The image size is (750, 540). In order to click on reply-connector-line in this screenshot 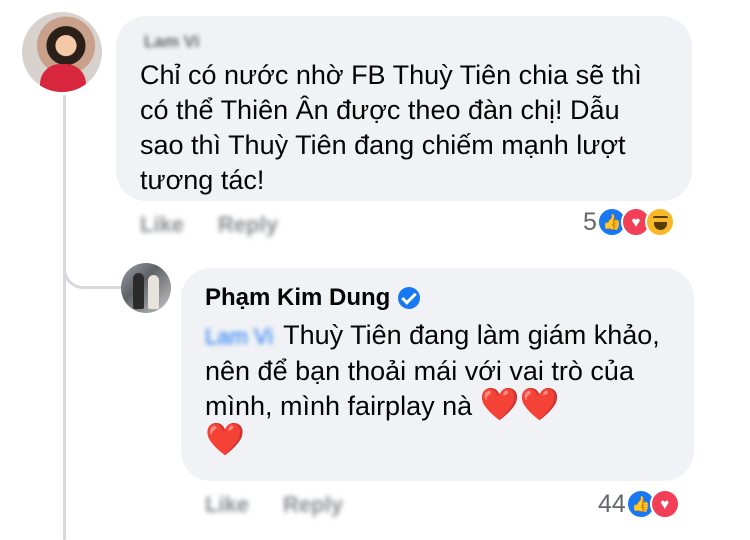, I will do `click(93, 272)`.